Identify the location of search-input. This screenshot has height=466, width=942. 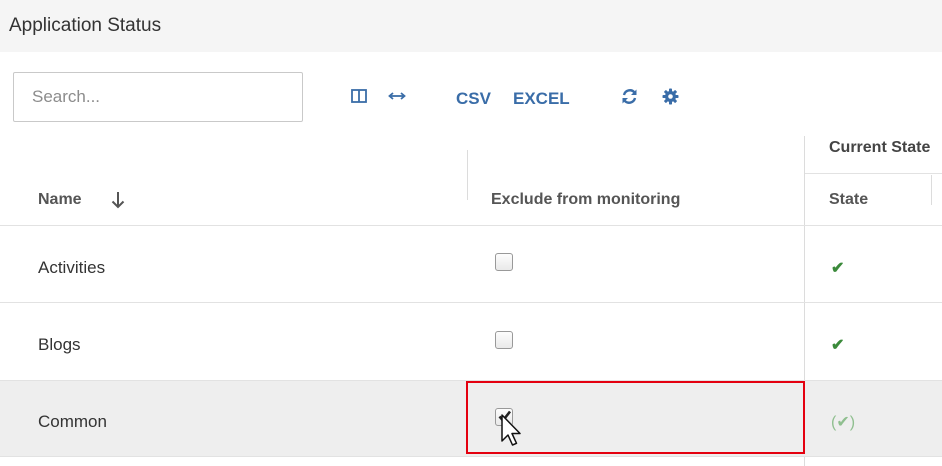
(158, 97).